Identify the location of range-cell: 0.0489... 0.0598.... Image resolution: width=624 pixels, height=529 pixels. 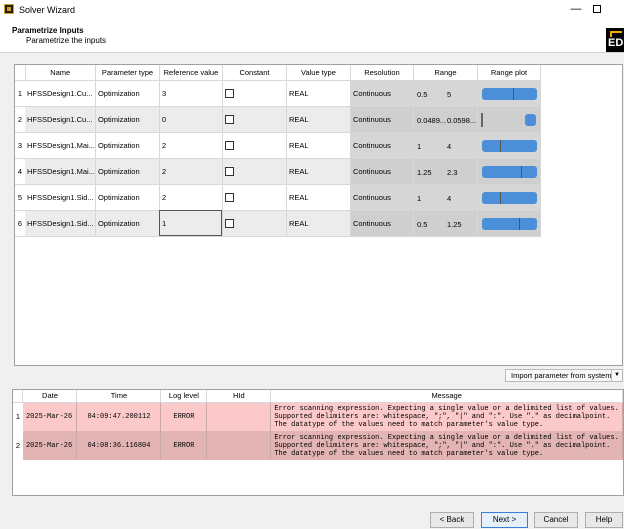
(445, 119).